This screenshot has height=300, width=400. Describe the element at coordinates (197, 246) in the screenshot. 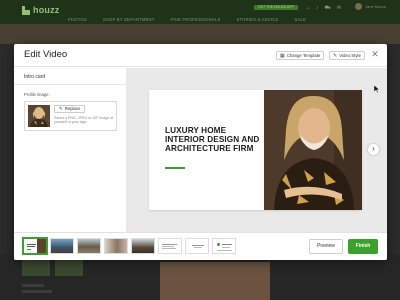

I see `thumbnail-text-center` at that location.